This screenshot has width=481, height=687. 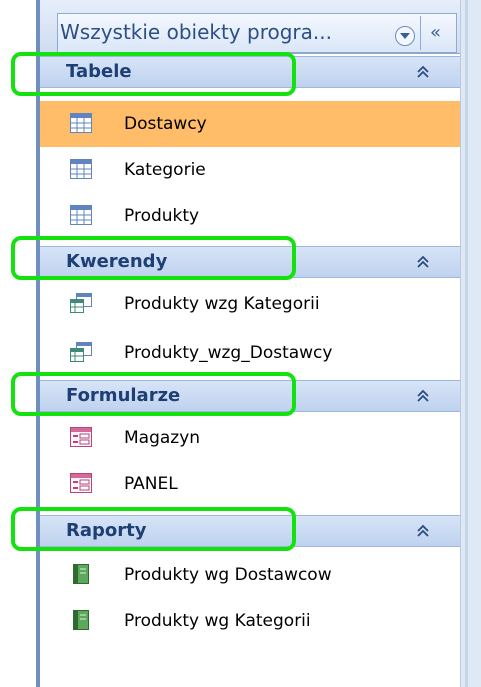 I want to click on nav-item-label: Dostawcy, so click(x=165, y=124).